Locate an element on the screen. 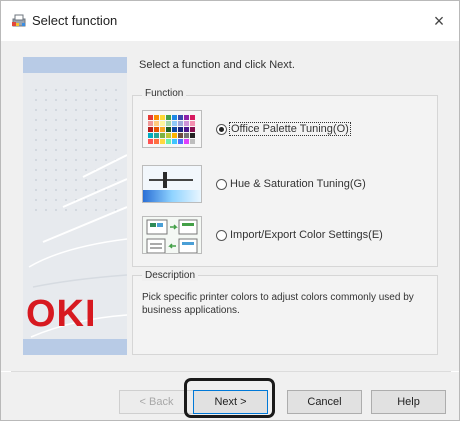 The image size is (462, 423). slider-icon is located at coordinates (172, 184).